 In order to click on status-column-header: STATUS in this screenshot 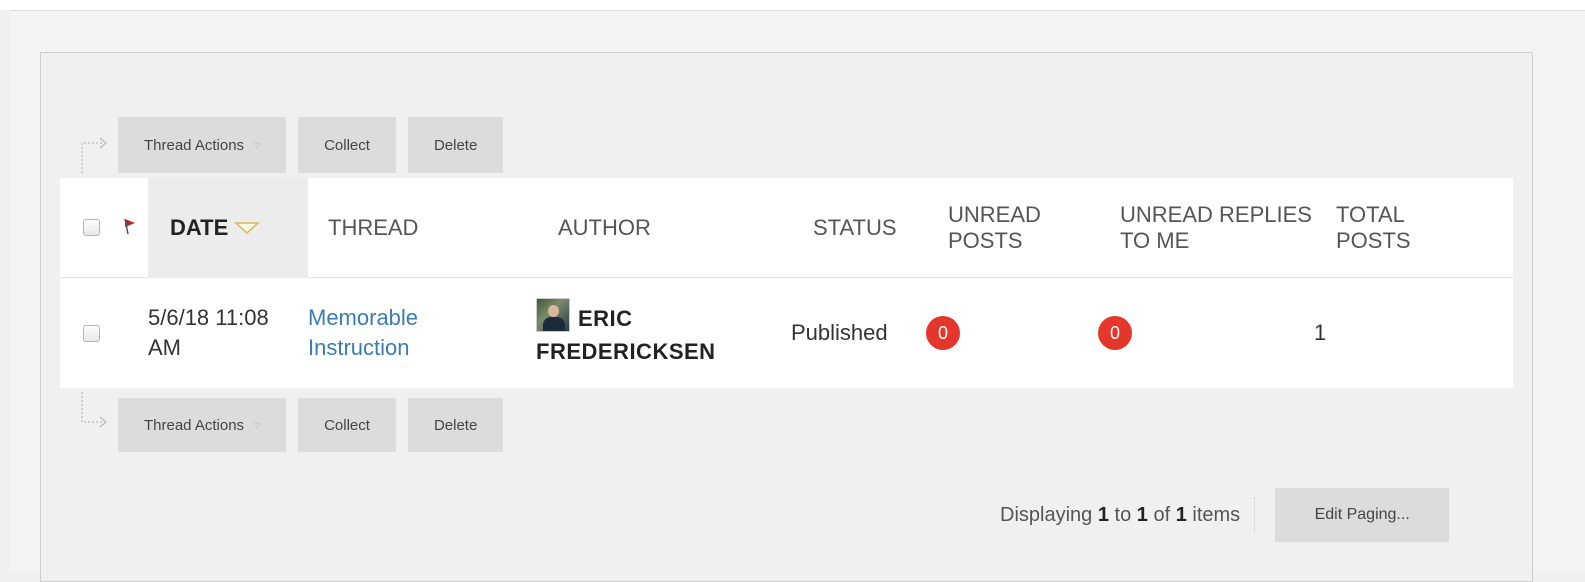, I will do `click(880, 228)`.